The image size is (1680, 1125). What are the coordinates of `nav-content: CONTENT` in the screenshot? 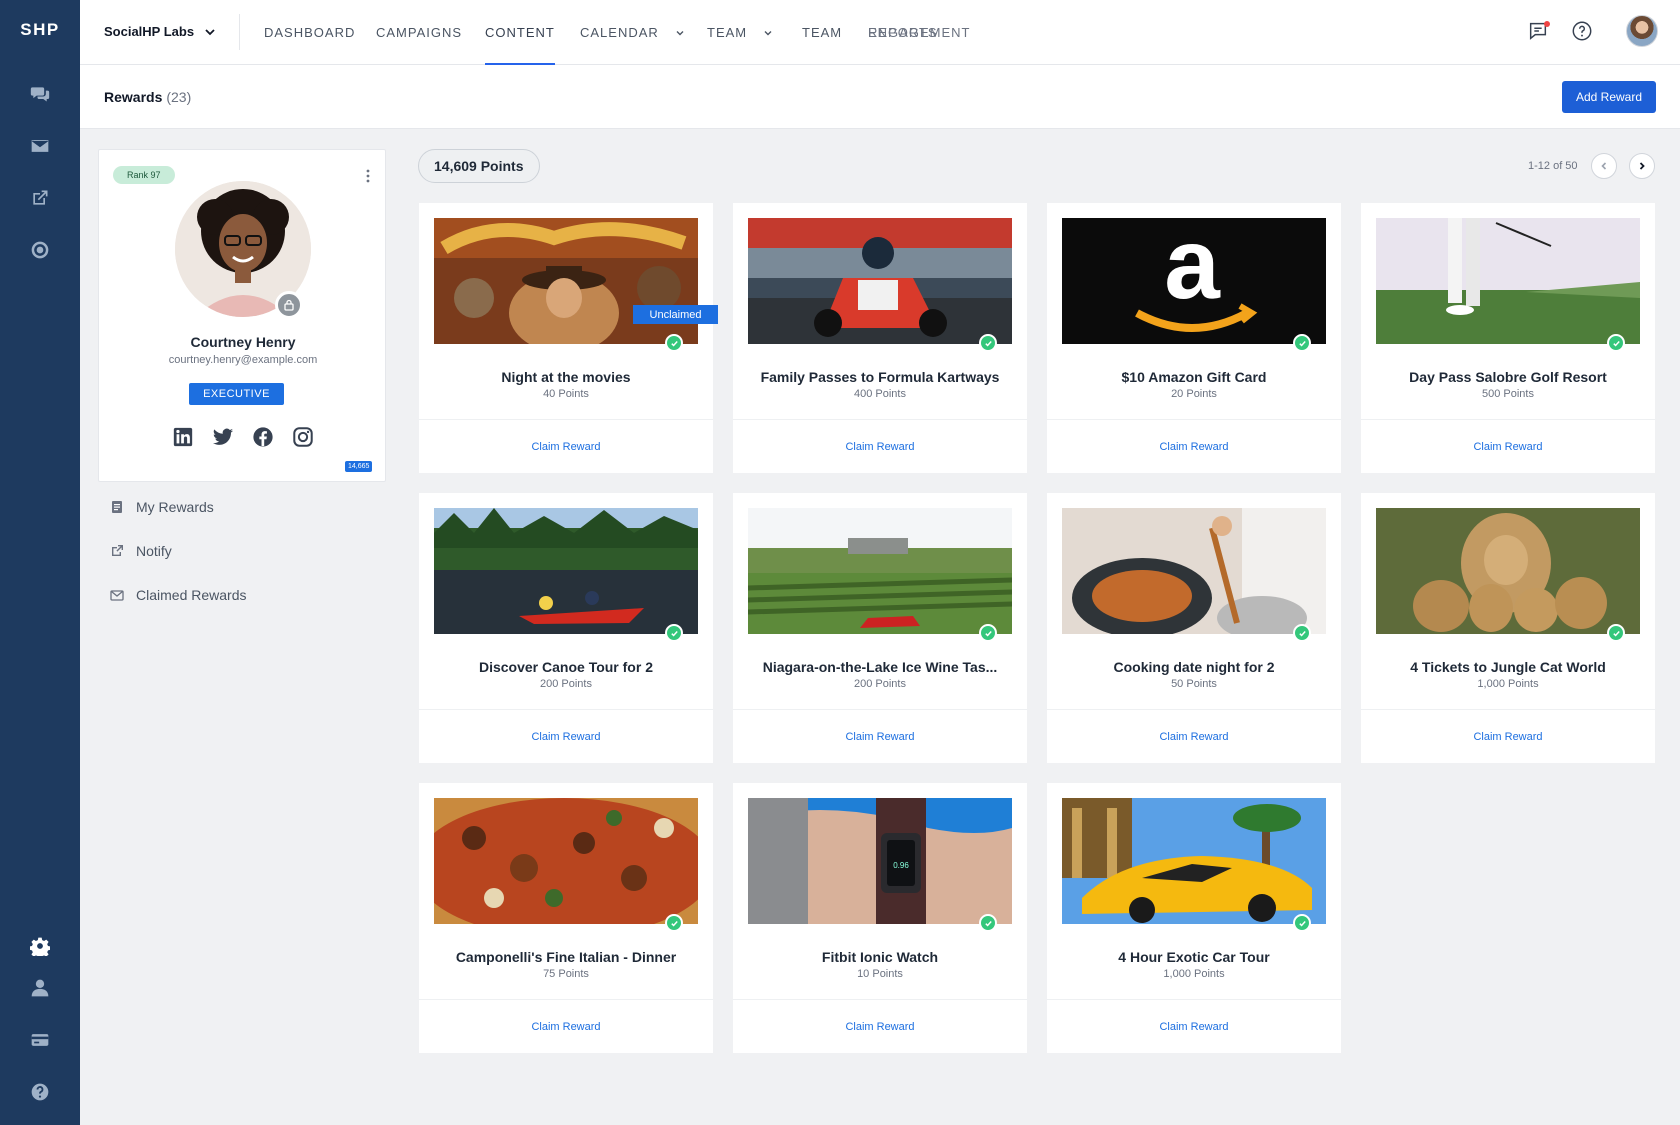 It's located at (520, 32).